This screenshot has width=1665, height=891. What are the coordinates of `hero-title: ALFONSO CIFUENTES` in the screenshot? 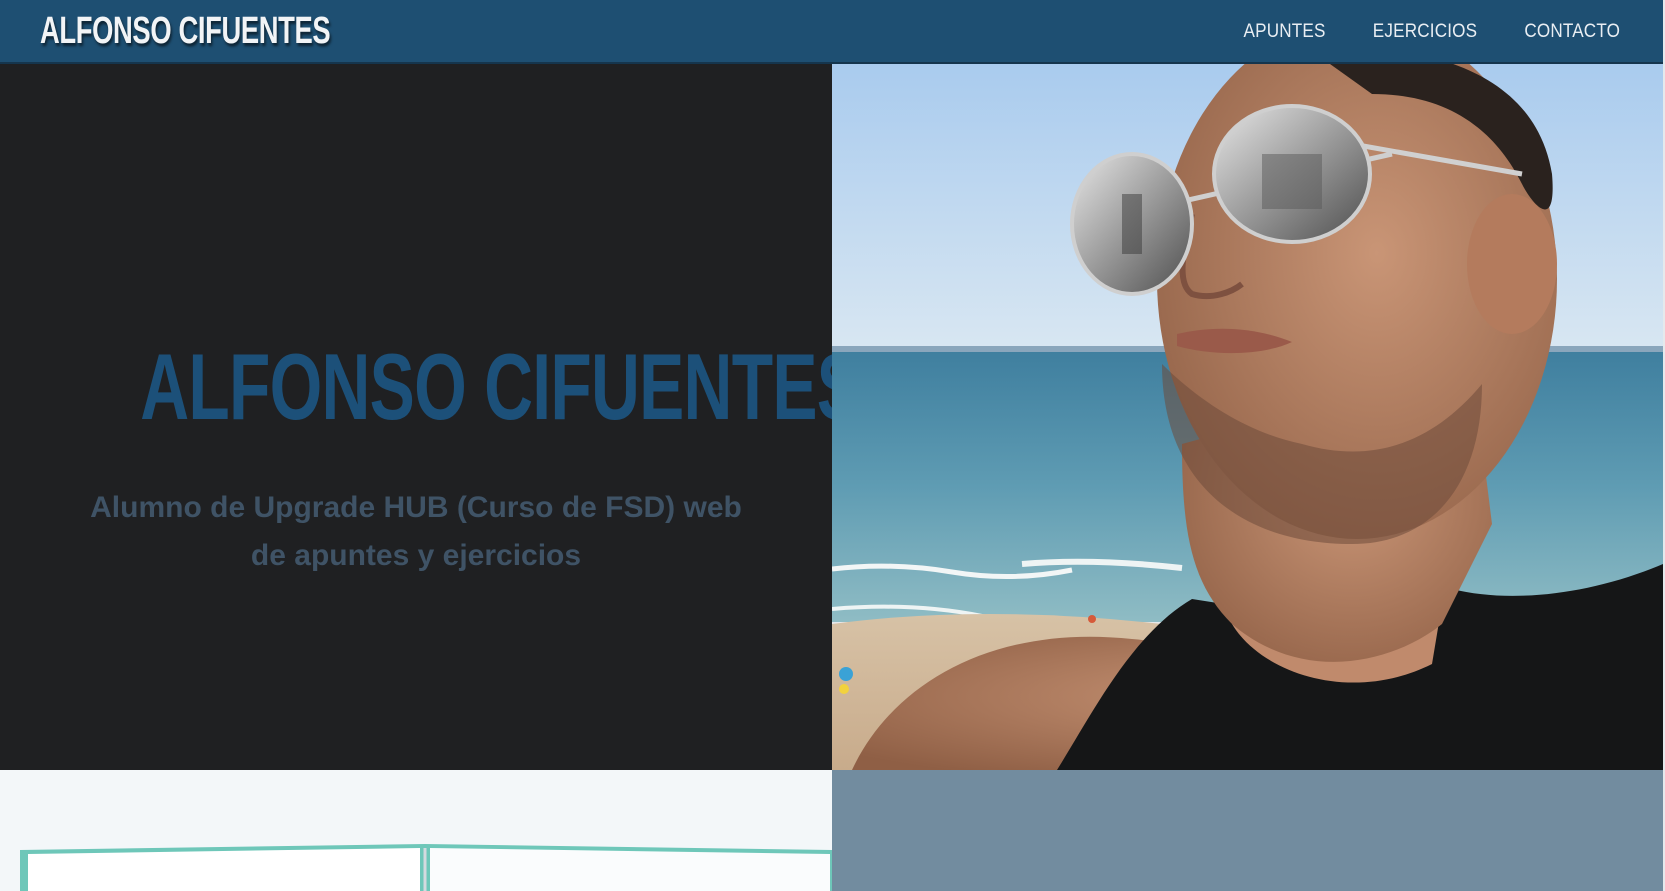 It's located at (431, 386).